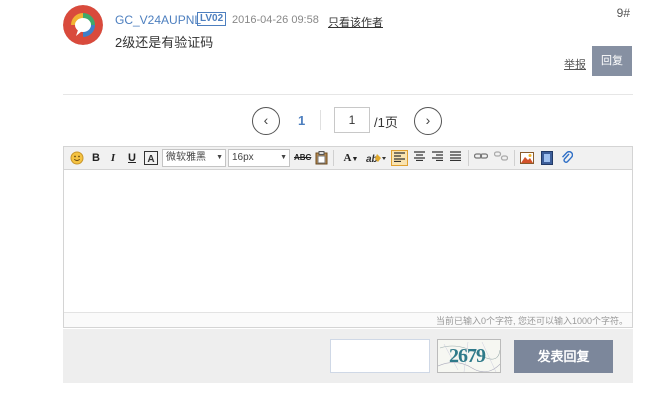  Describe the element at coordinates (399, 158) in the screenshot. I see `align-left-icon` at that location.